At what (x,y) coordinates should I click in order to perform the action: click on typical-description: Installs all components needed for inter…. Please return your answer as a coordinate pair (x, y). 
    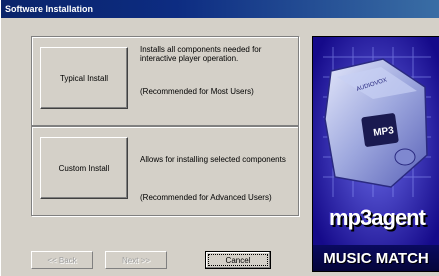
    Looking at the image, I should click on (201, 54).